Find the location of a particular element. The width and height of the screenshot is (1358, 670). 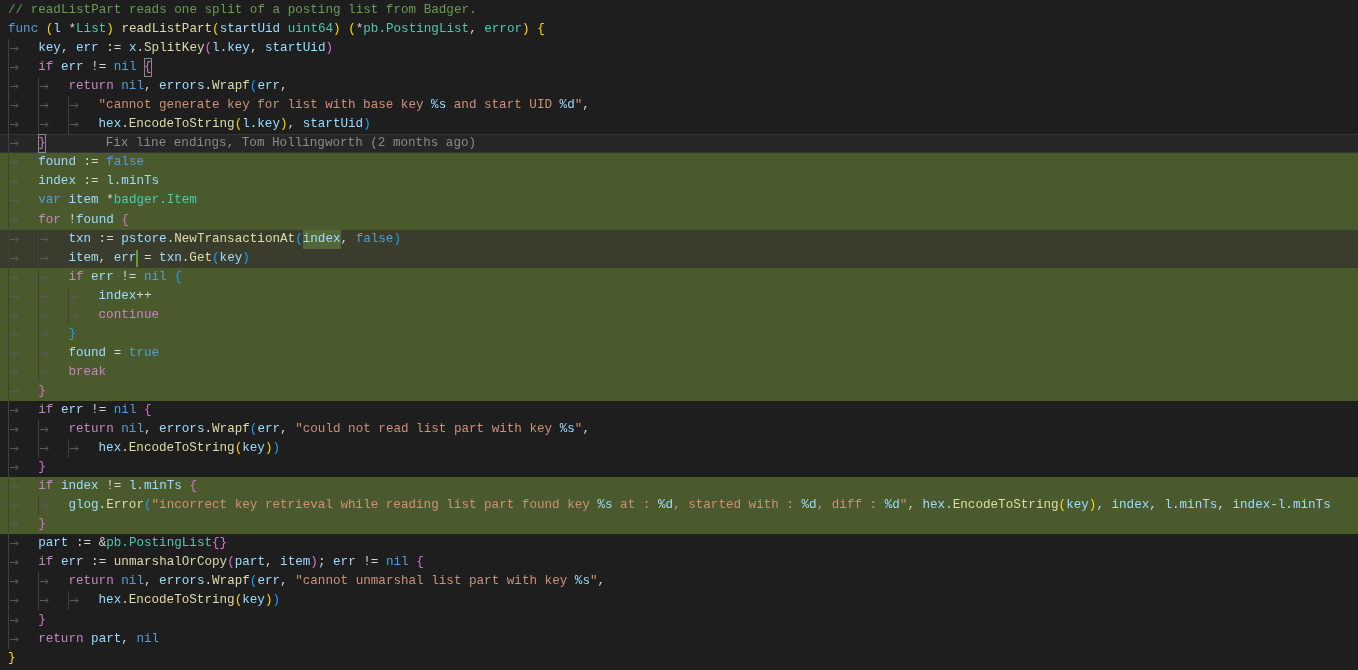

code-line: index := l.minTs is located at coordinates (99, 182).